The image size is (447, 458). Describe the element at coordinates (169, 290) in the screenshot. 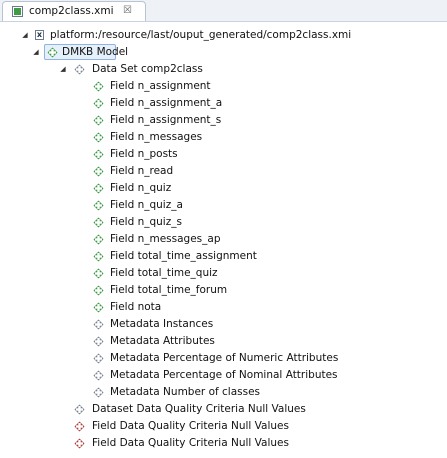

I see `field-label: Field total_time_forum` at that location.